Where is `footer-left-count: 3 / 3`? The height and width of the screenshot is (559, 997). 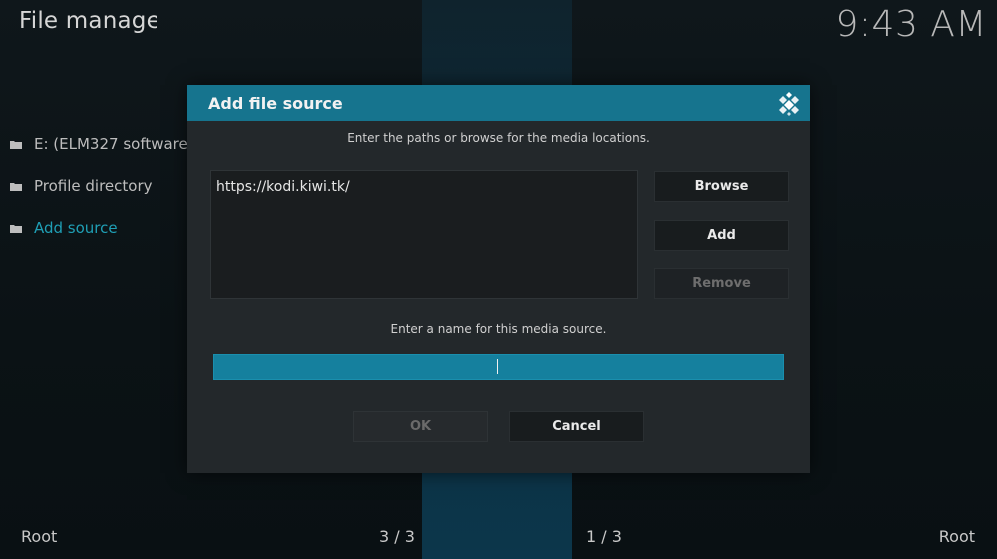
footer-left-count: 3 / 3 is located at coordinates (397, 536).